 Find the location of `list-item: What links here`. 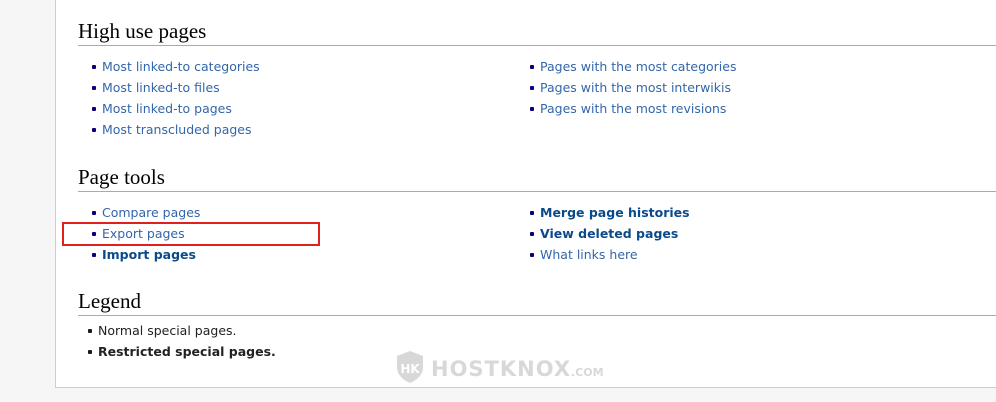

list-item: What links here is located at coordinates (603, 254).